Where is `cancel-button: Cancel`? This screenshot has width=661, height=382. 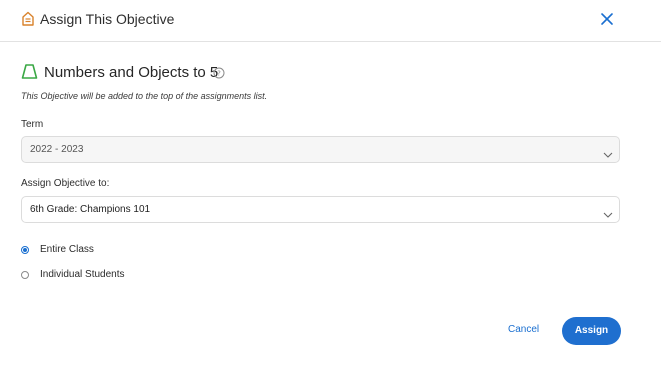
cancel-button: Cancel is located at coordinates (523, 329).